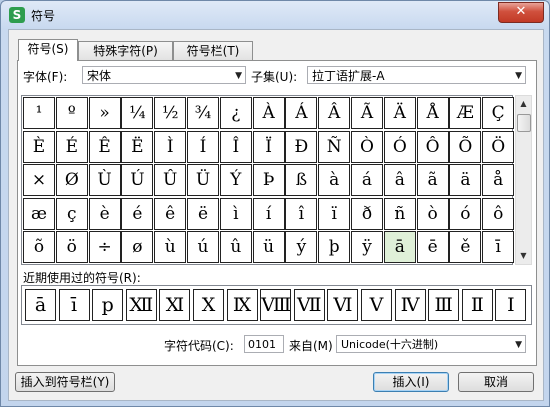 The image size is (550, 407). I want to click on insert-button: 插入(I), so click(411, 382).